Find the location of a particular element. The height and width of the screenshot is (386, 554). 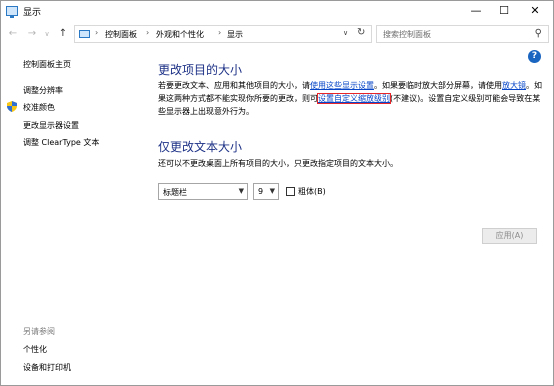

search-icon: ⚲ is located at coordinates (538, 33).